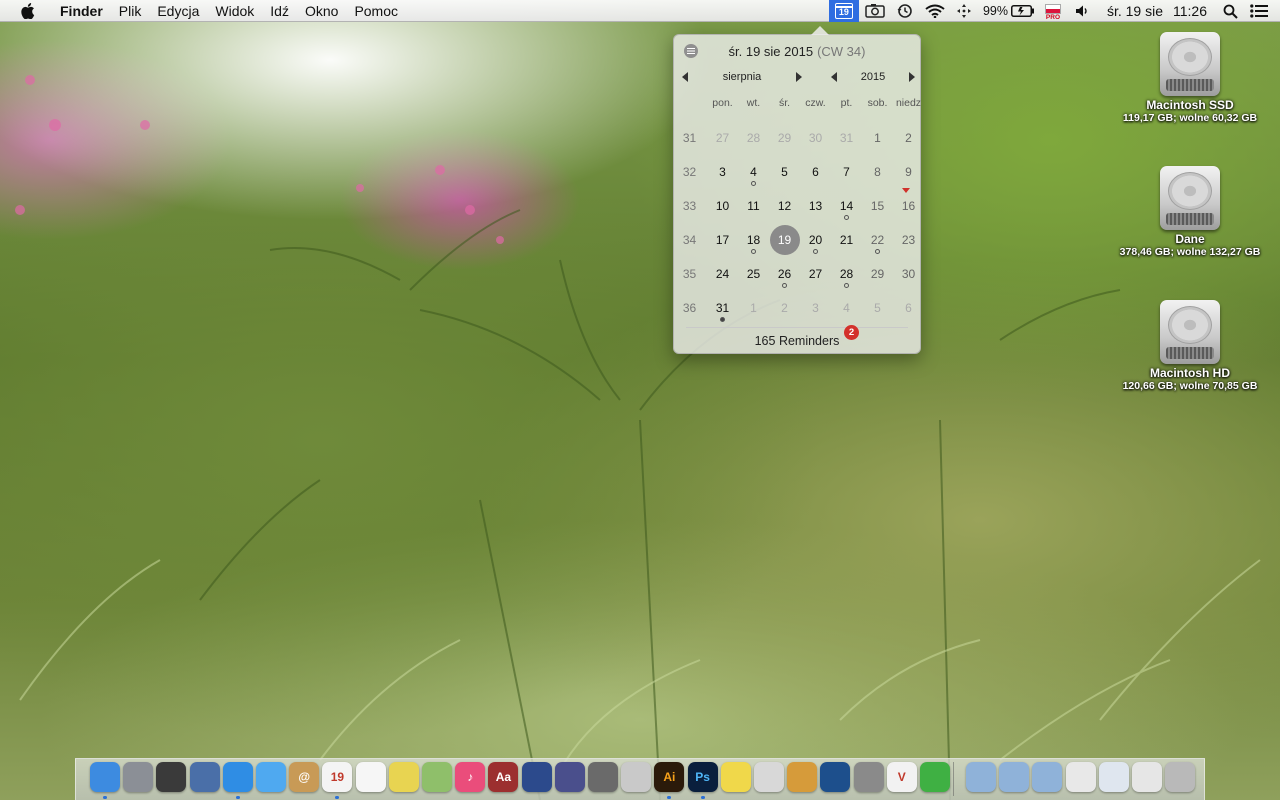 The width and height of the screenshot is (1280, 800). Describe the element at coordinates (28, 11) in the screenshot. I see `apple-menu-icon` at that location.